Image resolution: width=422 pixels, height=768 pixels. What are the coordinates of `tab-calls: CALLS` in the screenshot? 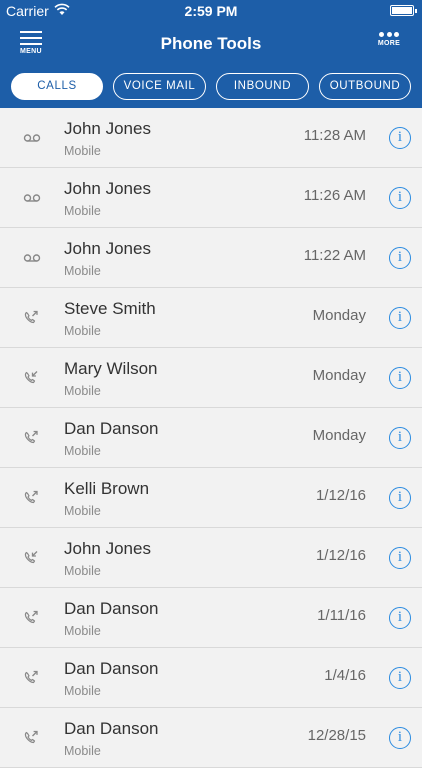 It's located at (57, 86).